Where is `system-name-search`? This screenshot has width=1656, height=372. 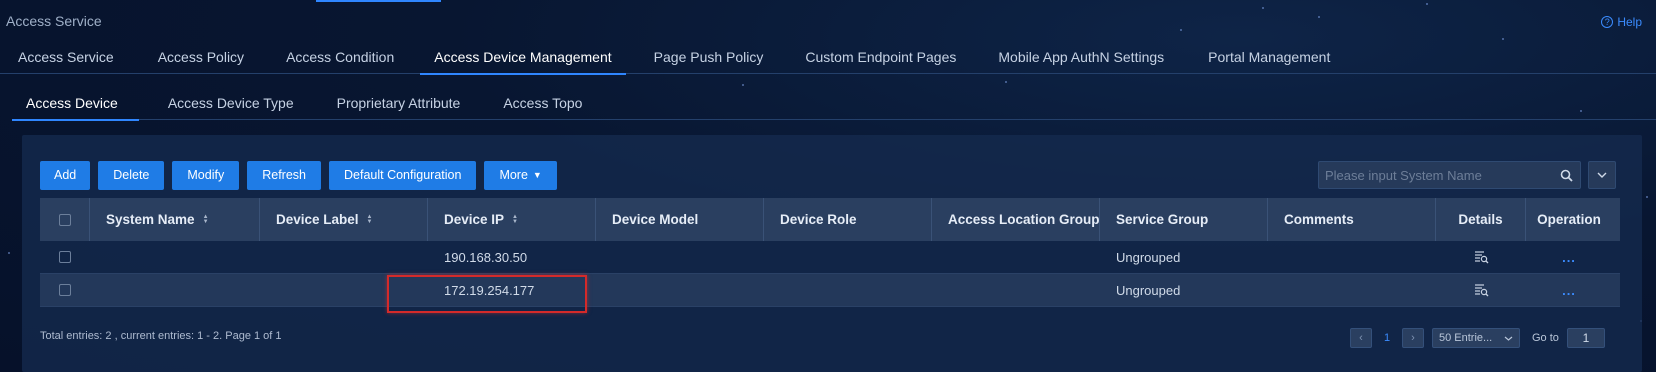
system-name-search is located at coordinates (1449, 175).